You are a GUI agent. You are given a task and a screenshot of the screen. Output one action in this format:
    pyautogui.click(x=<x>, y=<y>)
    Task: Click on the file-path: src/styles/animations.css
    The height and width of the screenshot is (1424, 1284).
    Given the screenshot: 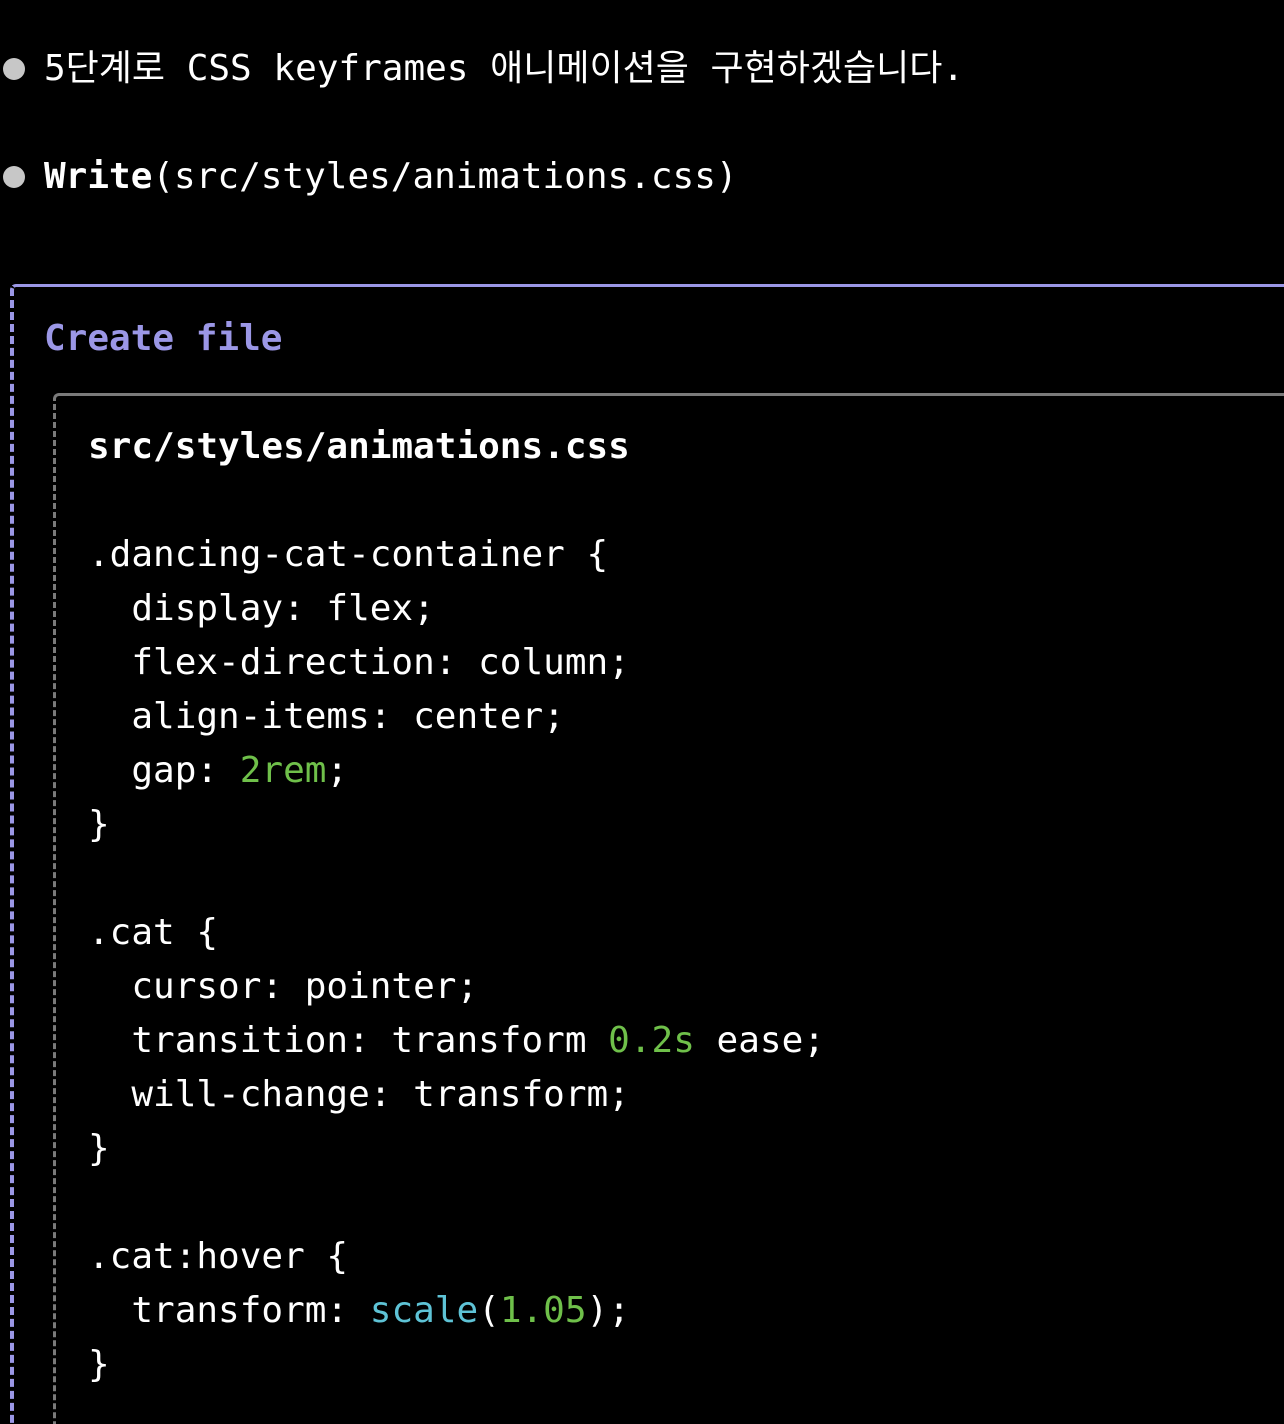 What is the action you would take?
    pyautogui.click(x=359, y=446)
    